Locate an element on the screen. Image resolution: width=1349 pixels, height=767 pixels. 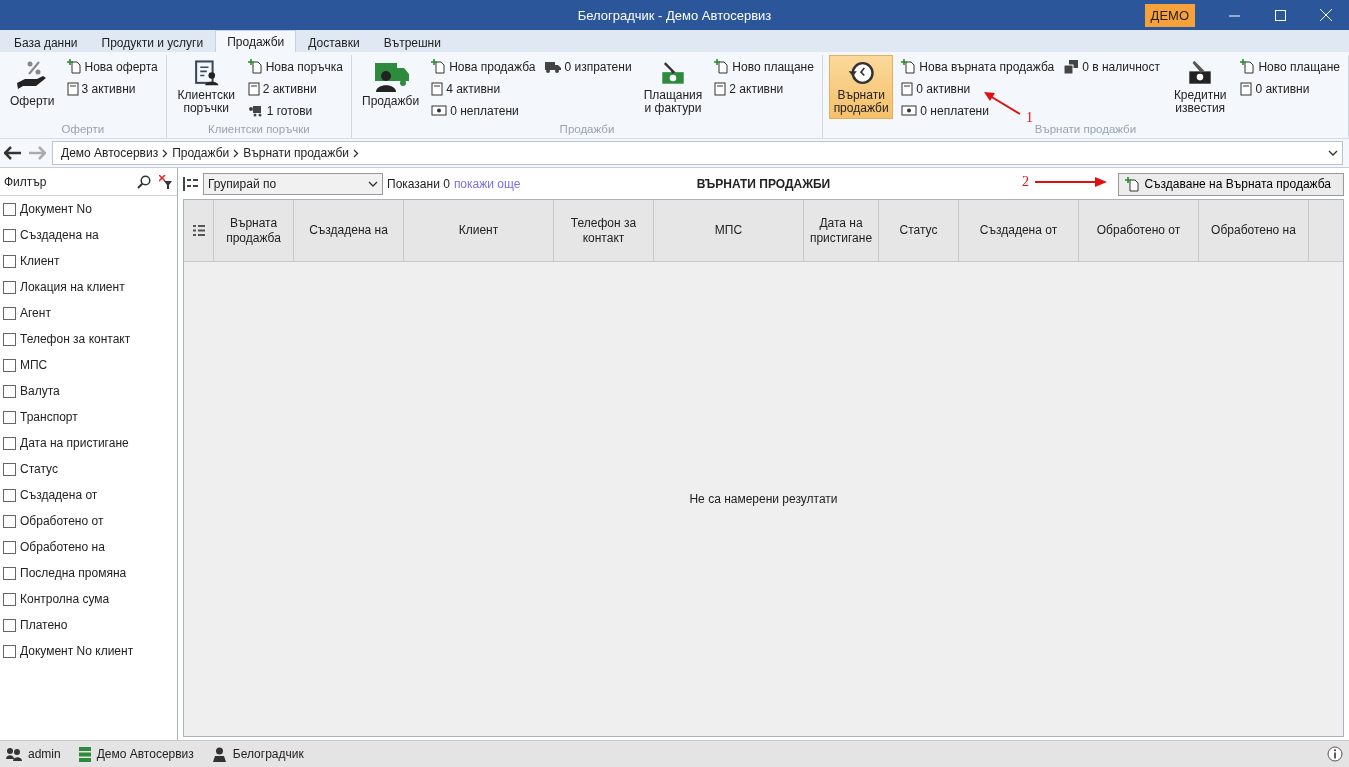
ribbon-button: Продажби is located at coordinates (391, 87).